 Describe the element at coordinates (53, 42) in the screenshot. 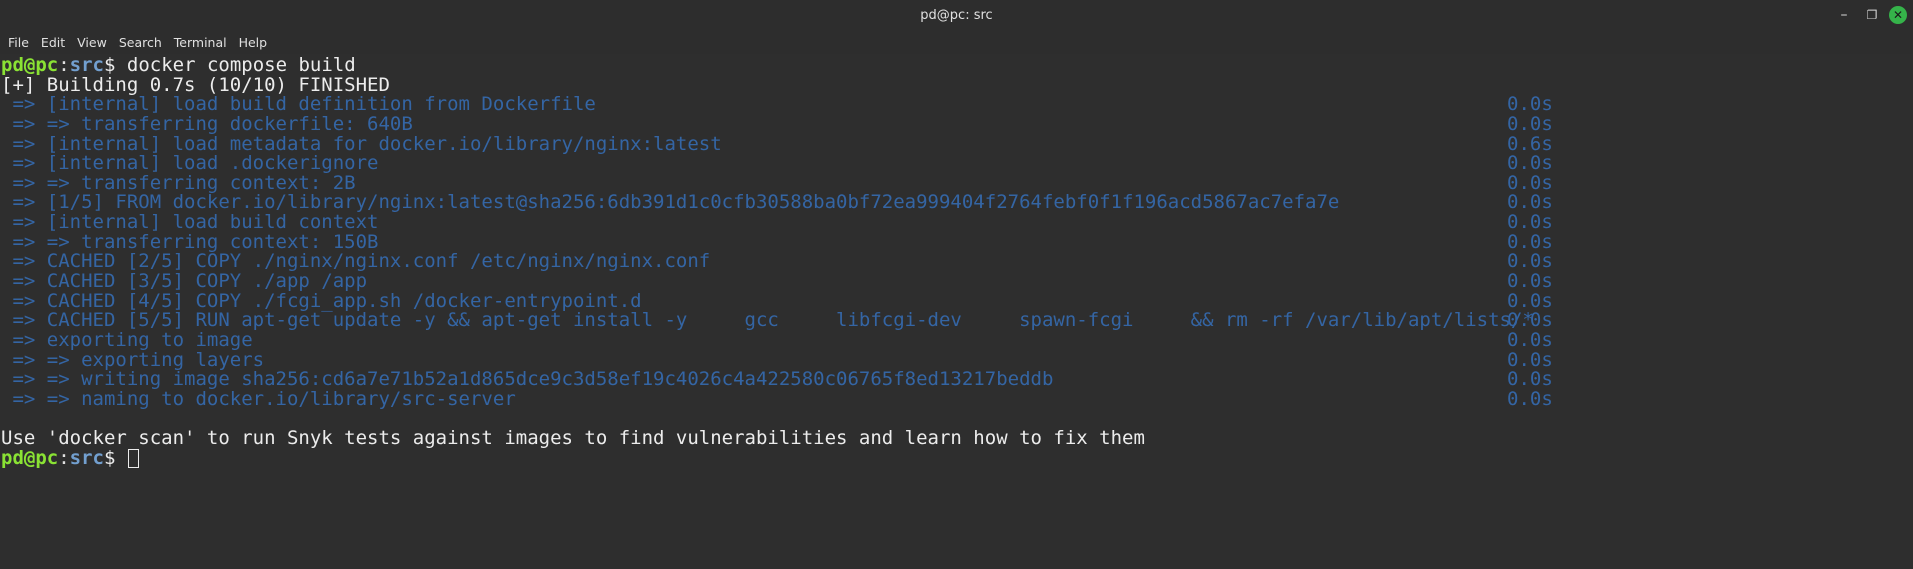

I see `menu-edit: Edit` at that location.